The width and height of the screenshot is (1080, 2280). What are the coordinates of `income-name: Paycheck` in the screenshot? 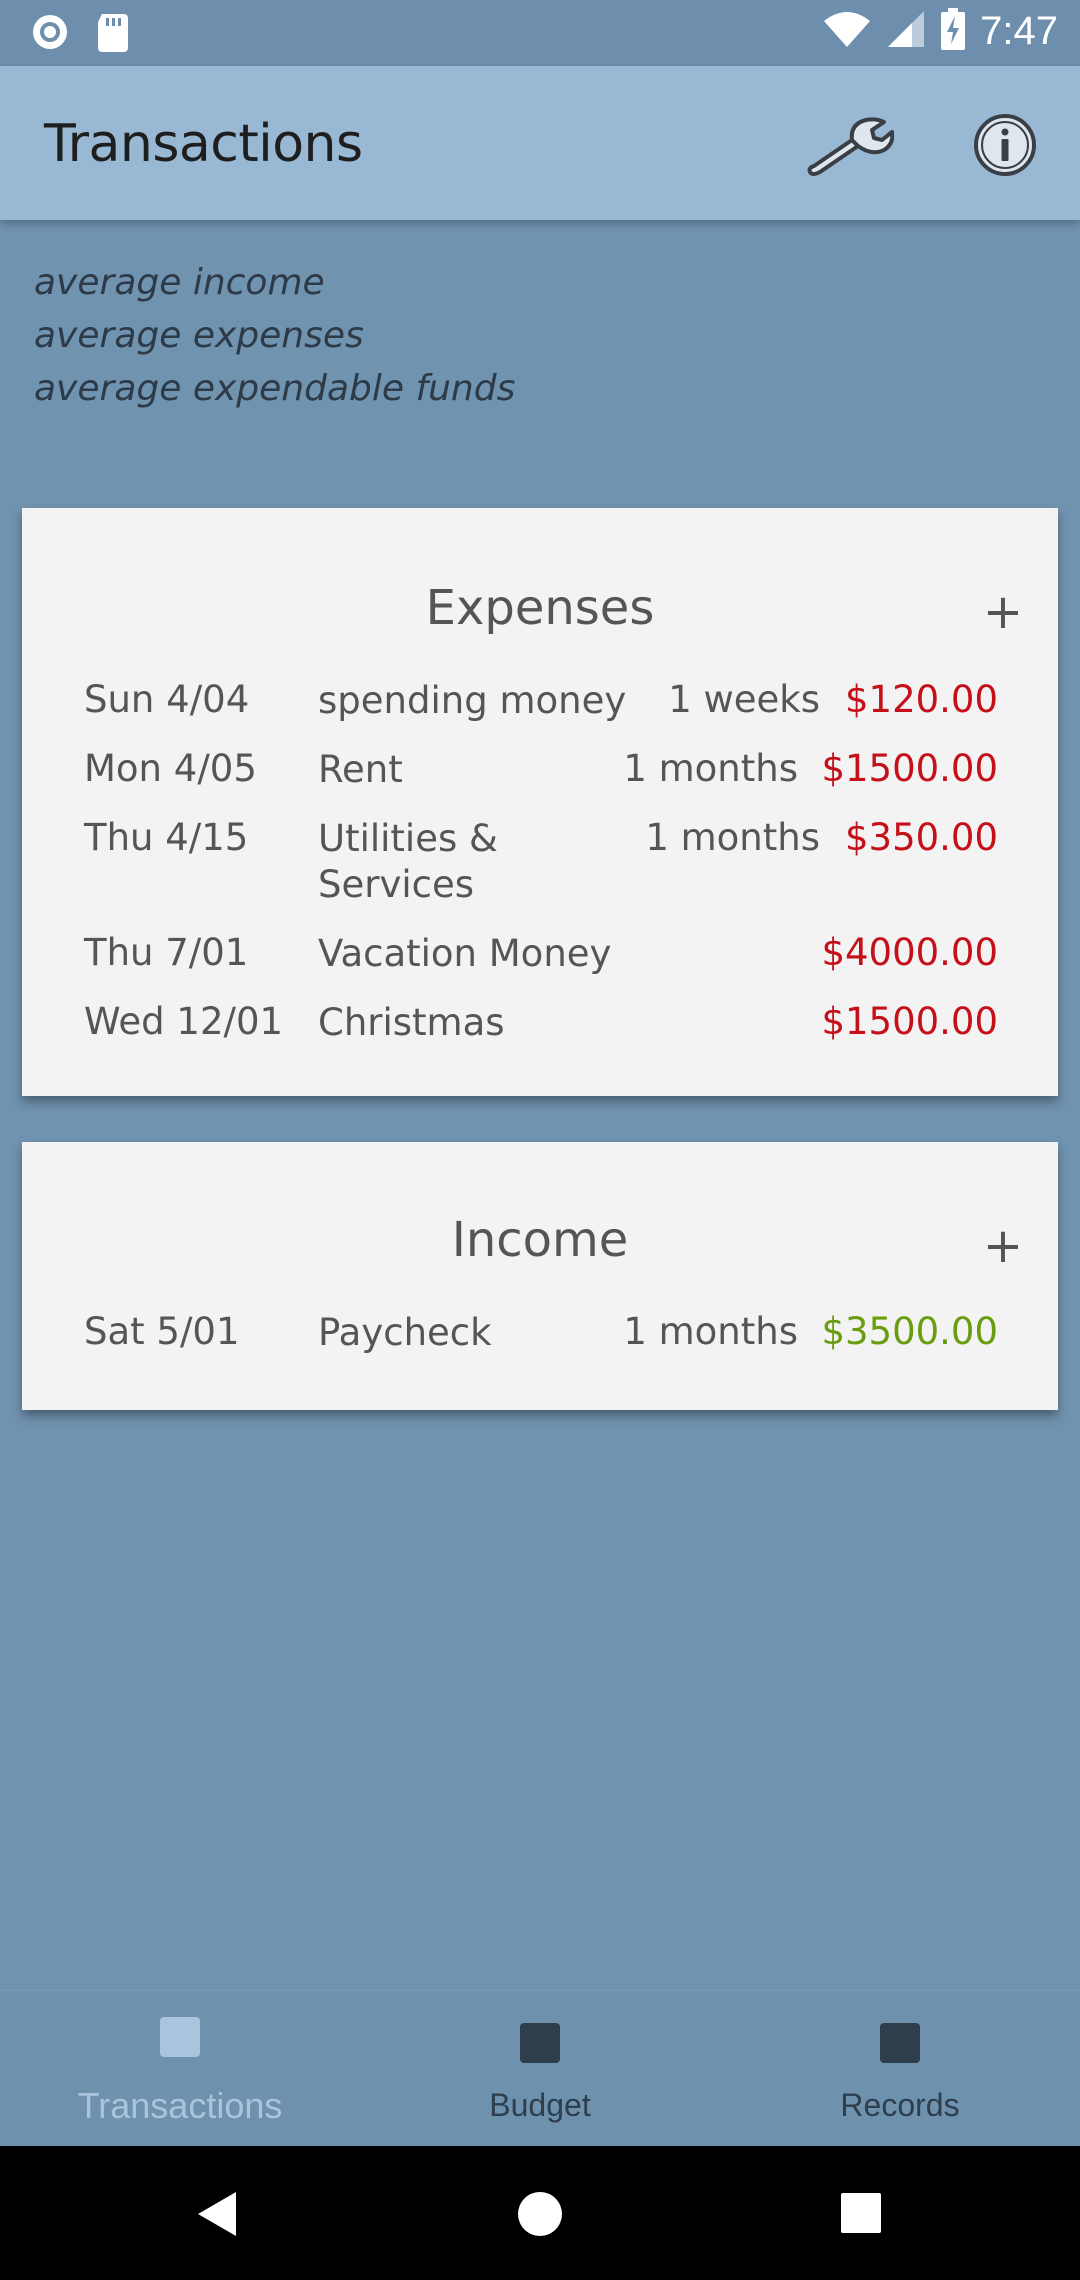 It's located at (405, 1332).